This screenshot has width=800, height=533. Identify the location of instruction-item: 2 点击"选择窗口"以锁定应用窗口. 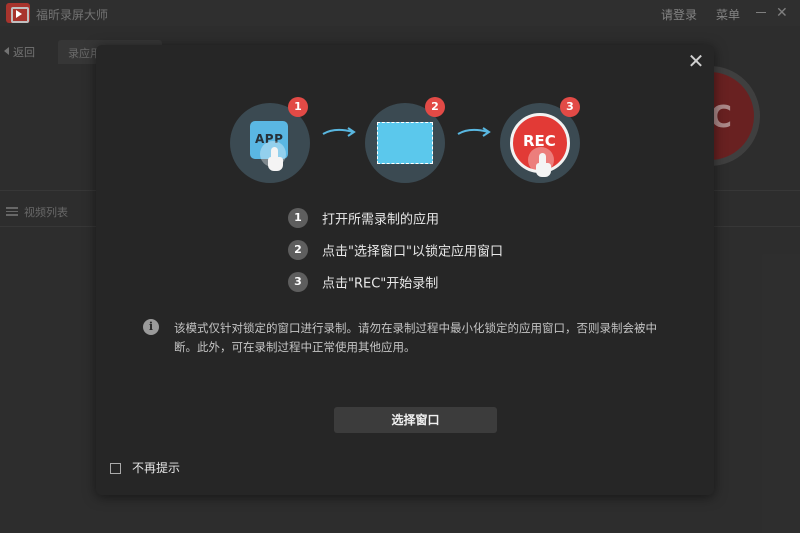
(395, 250).